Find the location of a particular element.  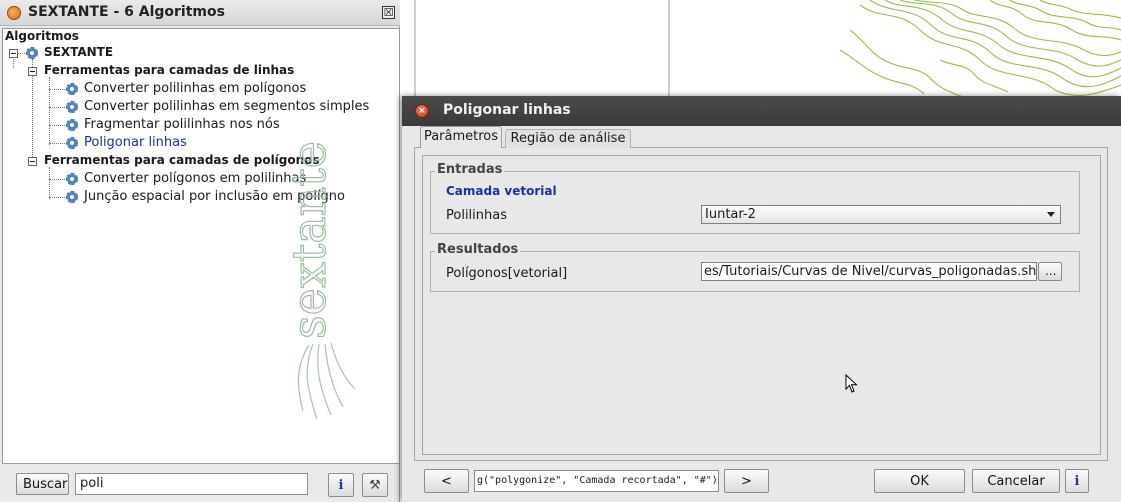

vector-layer-subtitle: Camada vetorial is located at coordinates (501, 191).